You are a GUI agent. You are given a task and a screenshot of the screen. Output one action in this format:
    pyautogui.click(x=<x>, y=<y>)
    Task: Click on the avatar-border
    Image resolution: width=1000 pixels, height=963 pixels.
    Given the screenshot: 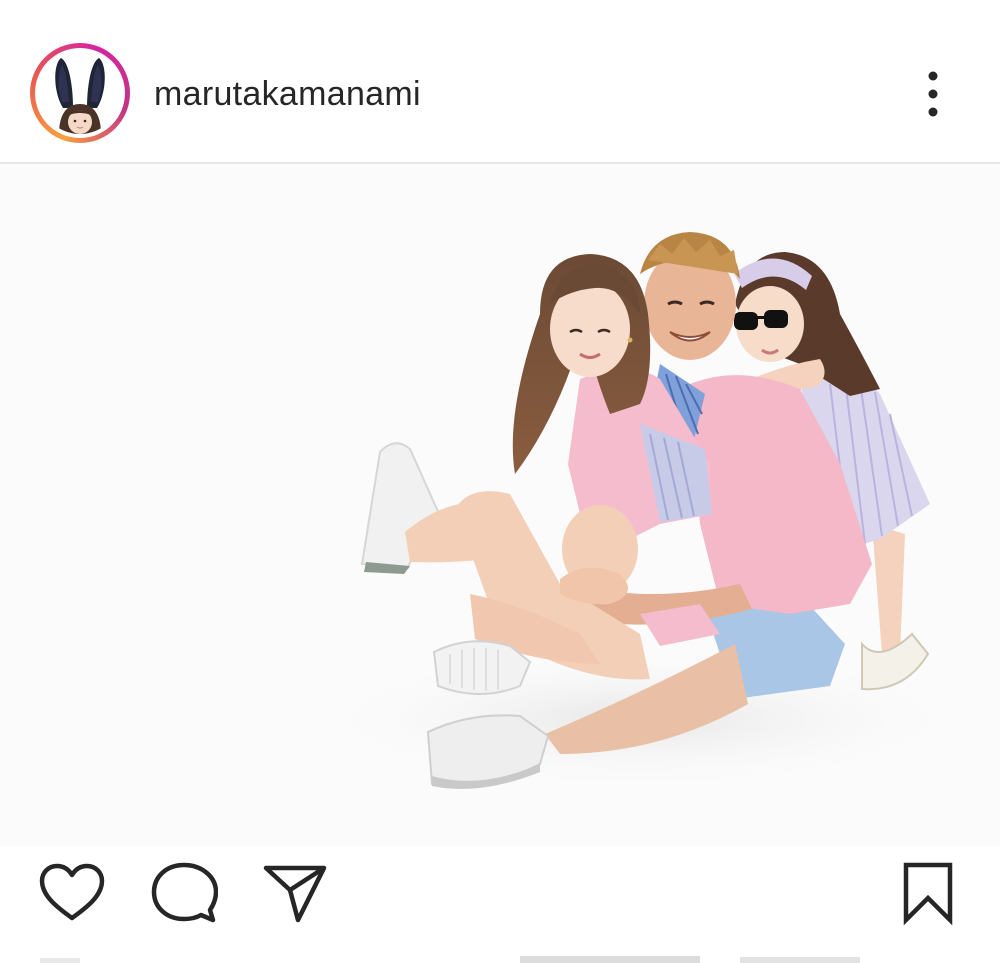 What is the action you would take?
    pyautogui.click(x=80, y=93)
    